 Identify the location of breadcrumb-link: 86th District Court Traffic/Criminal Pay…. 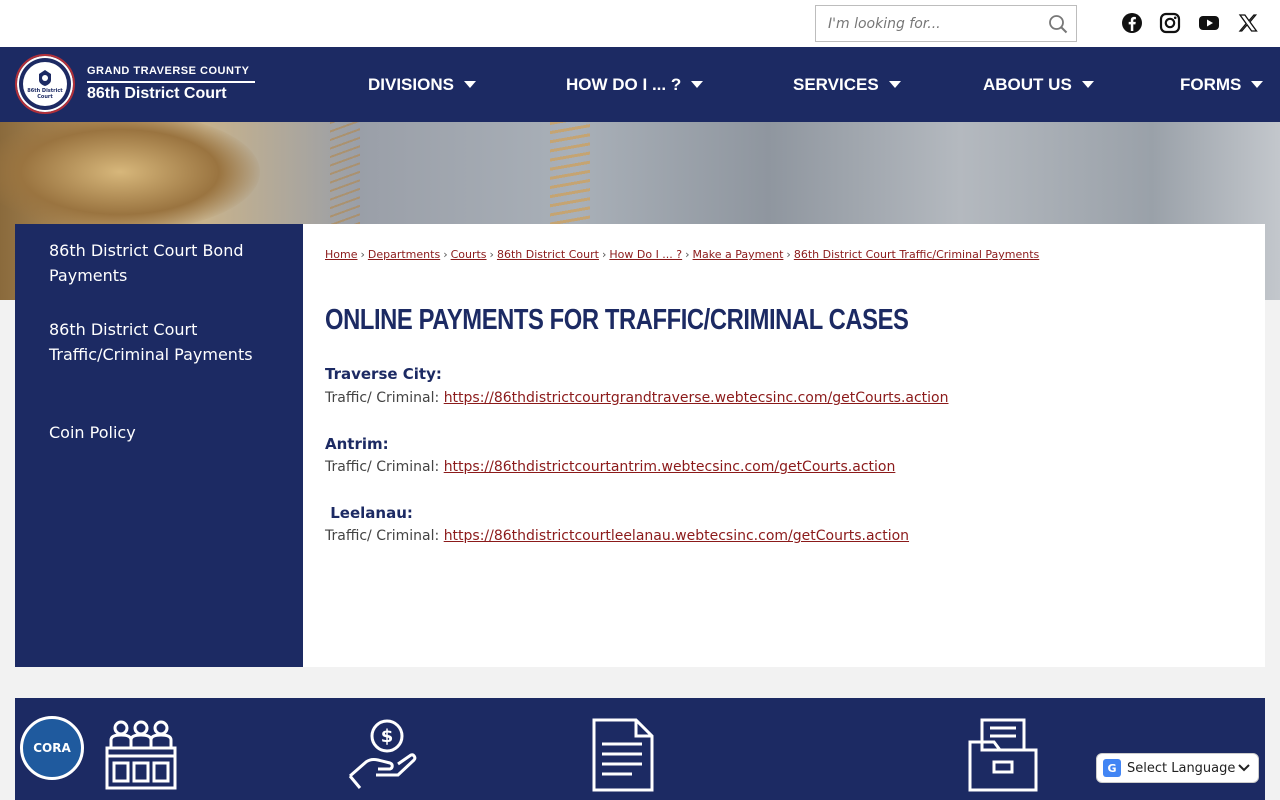
(916, 254).